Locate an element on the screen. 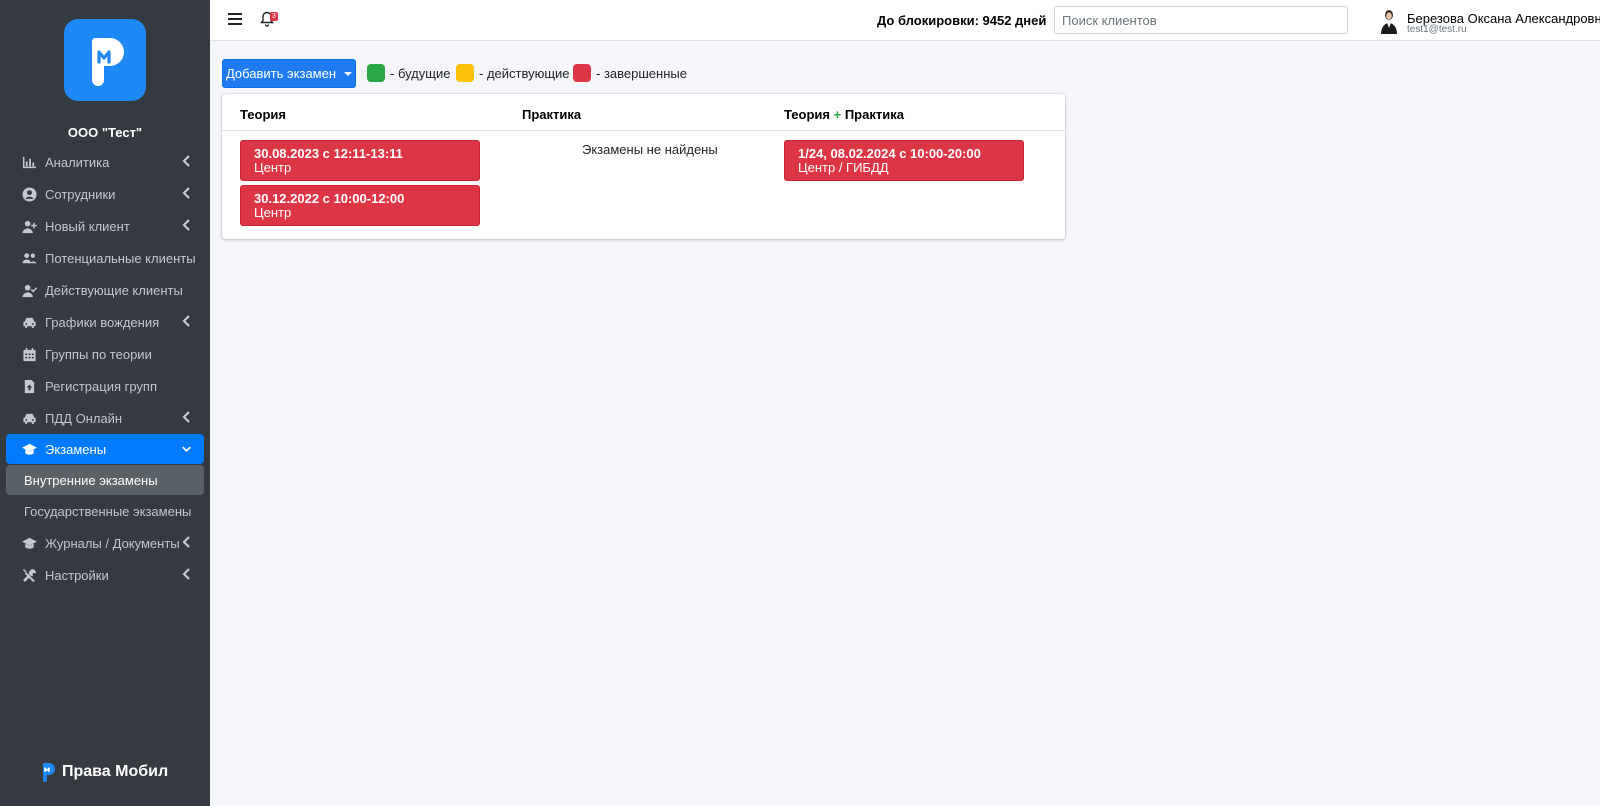  column-header-practice: Практика is located at coordinates (552, 114).